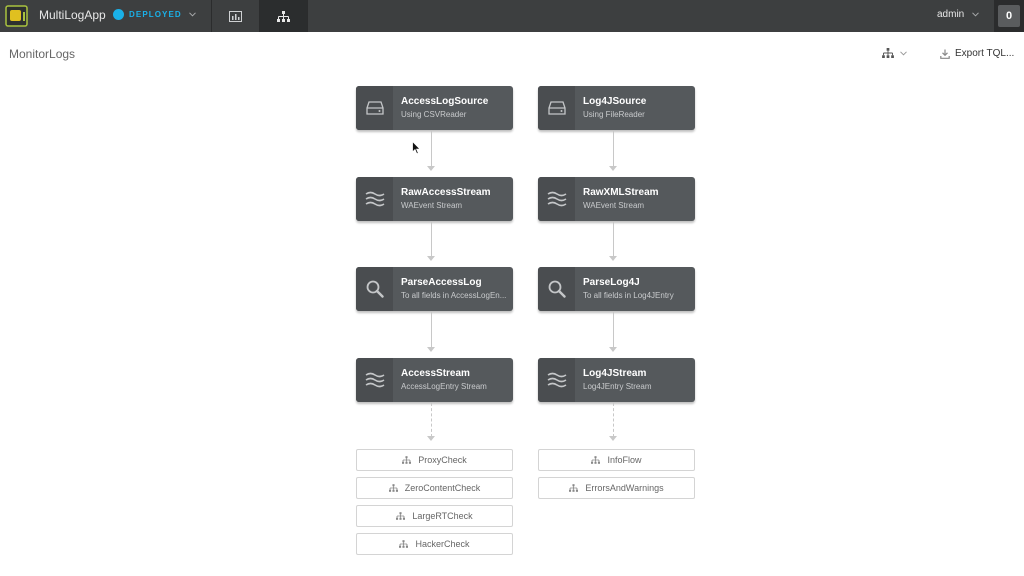  Describe the element at coordinates (416, 148) in the screenshot. I see `mouse-cursor-icon` at that location.